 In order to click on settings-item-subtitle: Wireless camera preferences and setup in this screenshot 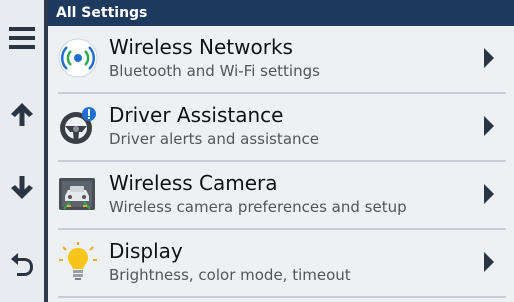, I will do `click(258, 207)`.